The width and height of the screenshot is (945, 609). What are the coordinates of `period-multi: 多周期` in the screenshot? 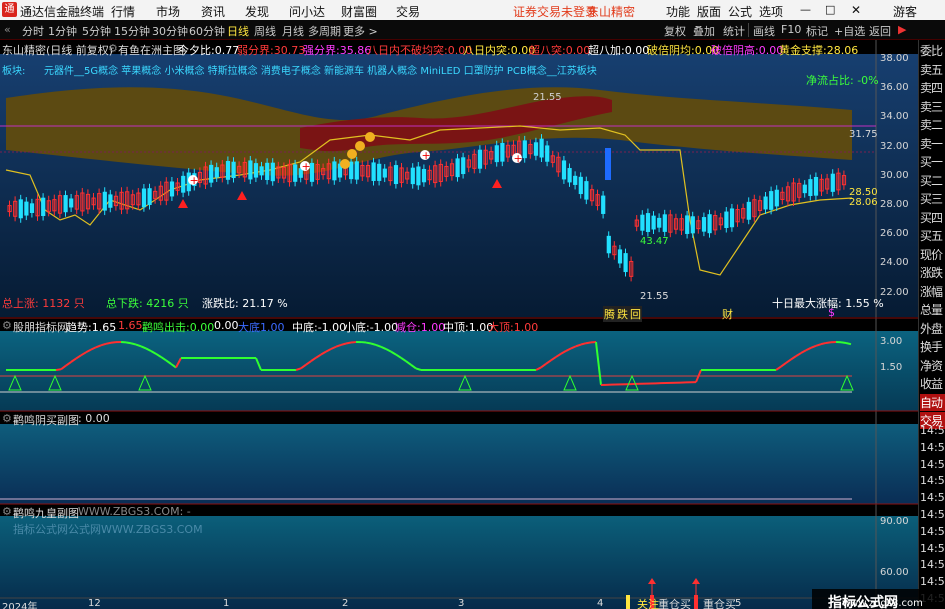 It's located at (324, 31).